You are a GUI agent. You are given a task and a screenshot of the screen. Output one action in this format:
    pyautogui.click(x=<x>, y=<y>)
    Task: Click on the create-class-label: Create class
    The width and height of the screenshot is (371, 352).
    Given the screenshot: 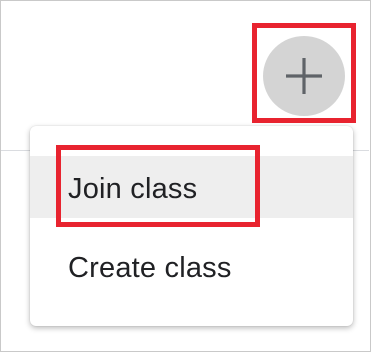 What is the action you would take?
    pyautogui.click(x=150, y=268)
    